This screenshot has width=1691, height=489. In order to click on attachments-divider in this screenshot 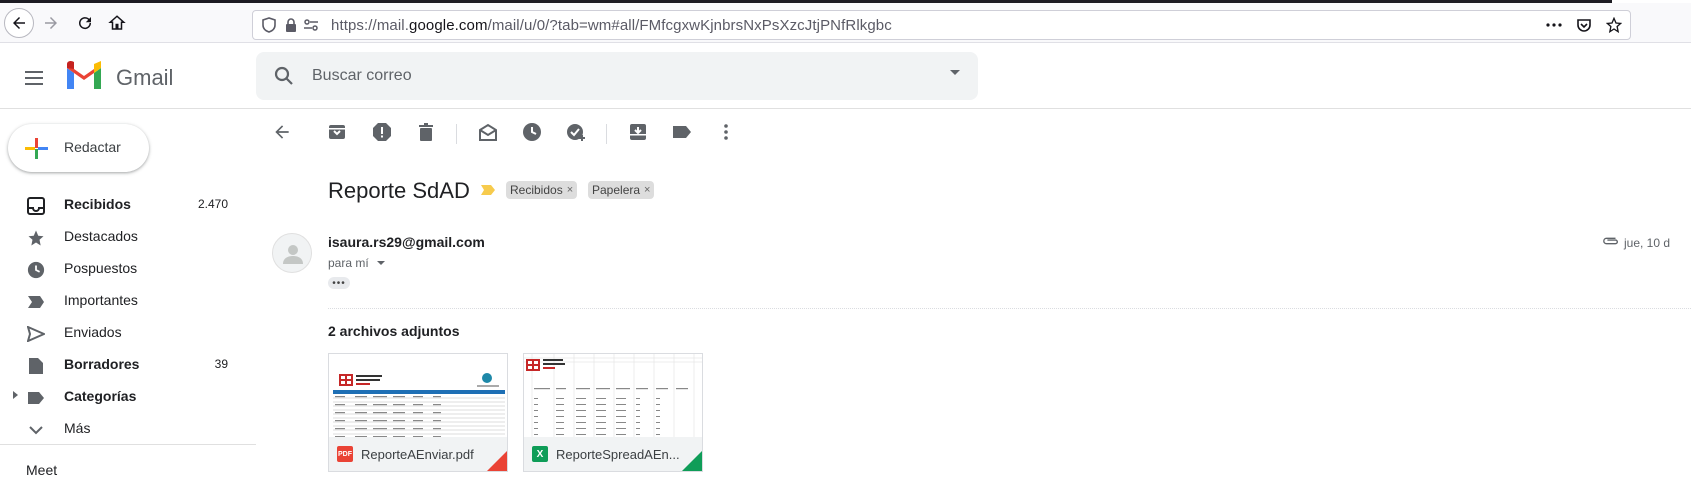, I will do `click(1009, 308)`.